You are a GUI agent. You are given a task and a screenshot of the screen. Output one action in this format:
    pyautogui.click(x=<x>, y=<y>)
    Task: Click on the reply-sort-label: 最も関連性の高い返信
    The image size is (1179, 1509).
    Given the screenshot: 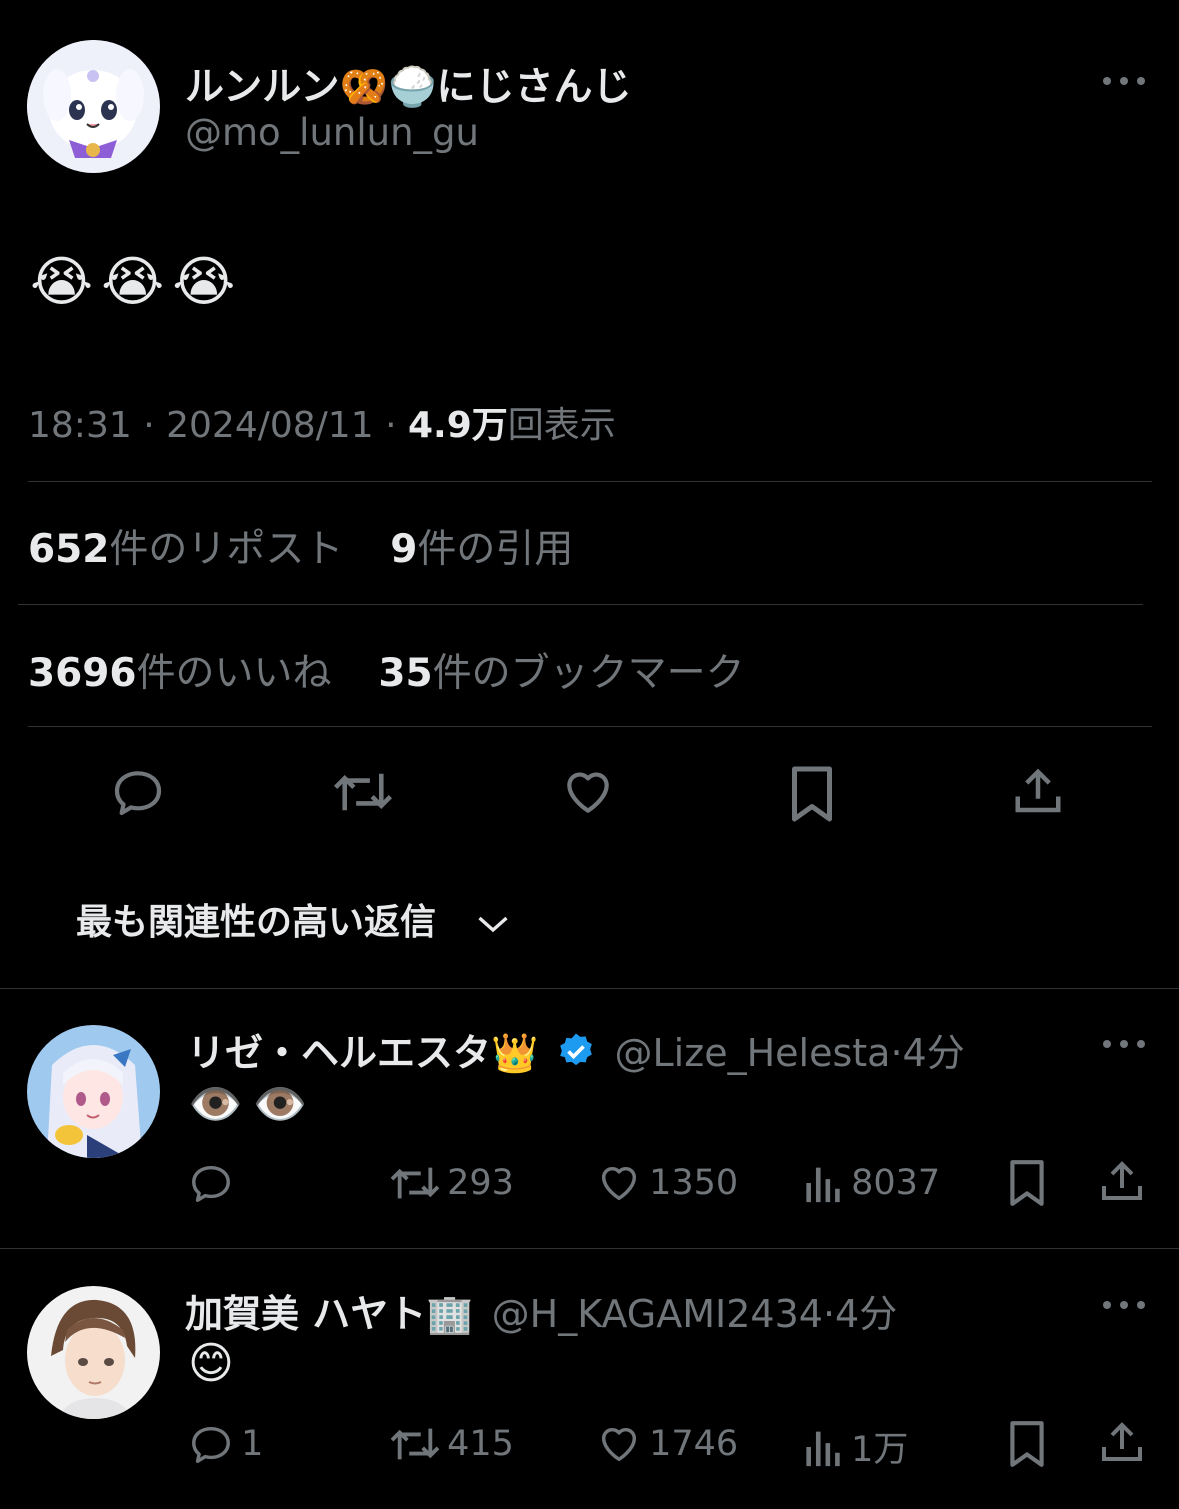 What is the action you would take?
    pyautogui.click(x=256, y=922)
    